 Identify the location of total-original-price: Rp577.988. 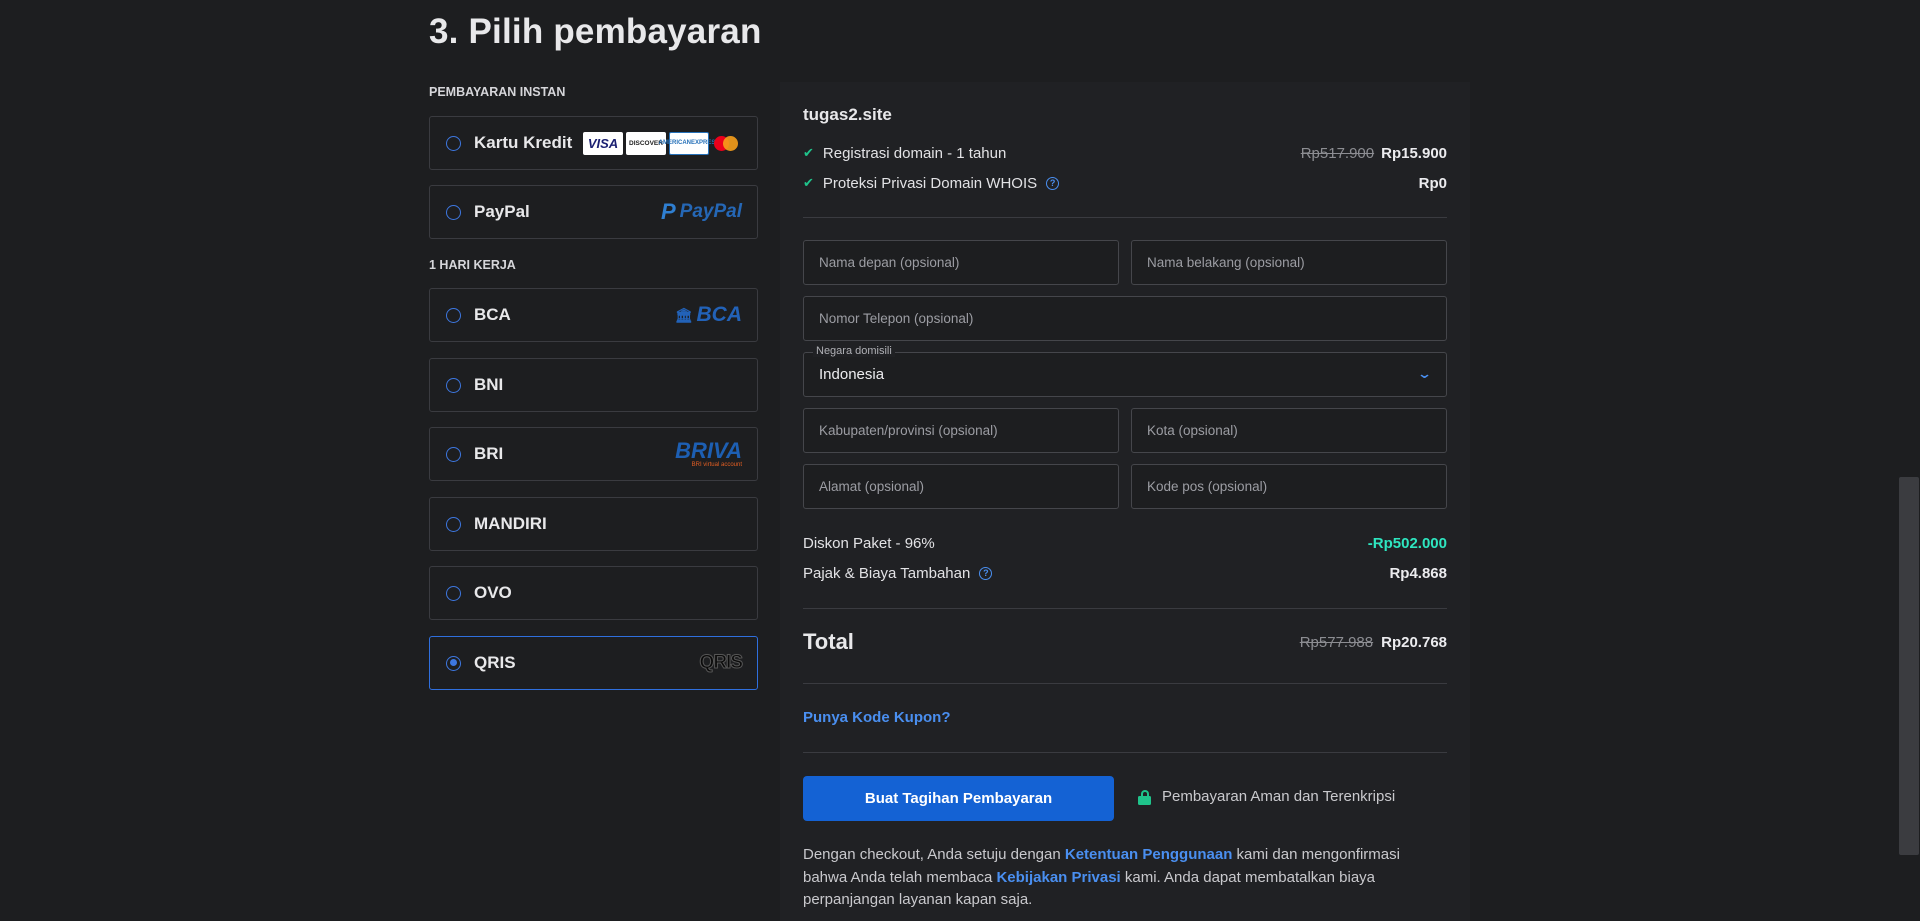
(1336, 642).